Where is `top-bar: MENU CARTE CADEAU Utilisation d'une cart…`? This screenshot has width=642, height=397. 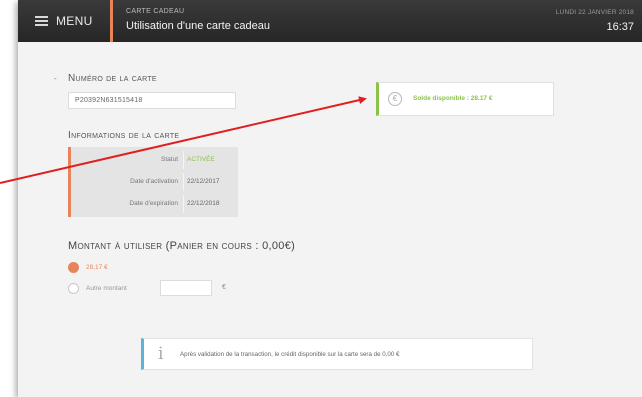
top-bar: MENU CARTE CADEAU Utilisation d'une cart… is located at coordinates (330, 21).